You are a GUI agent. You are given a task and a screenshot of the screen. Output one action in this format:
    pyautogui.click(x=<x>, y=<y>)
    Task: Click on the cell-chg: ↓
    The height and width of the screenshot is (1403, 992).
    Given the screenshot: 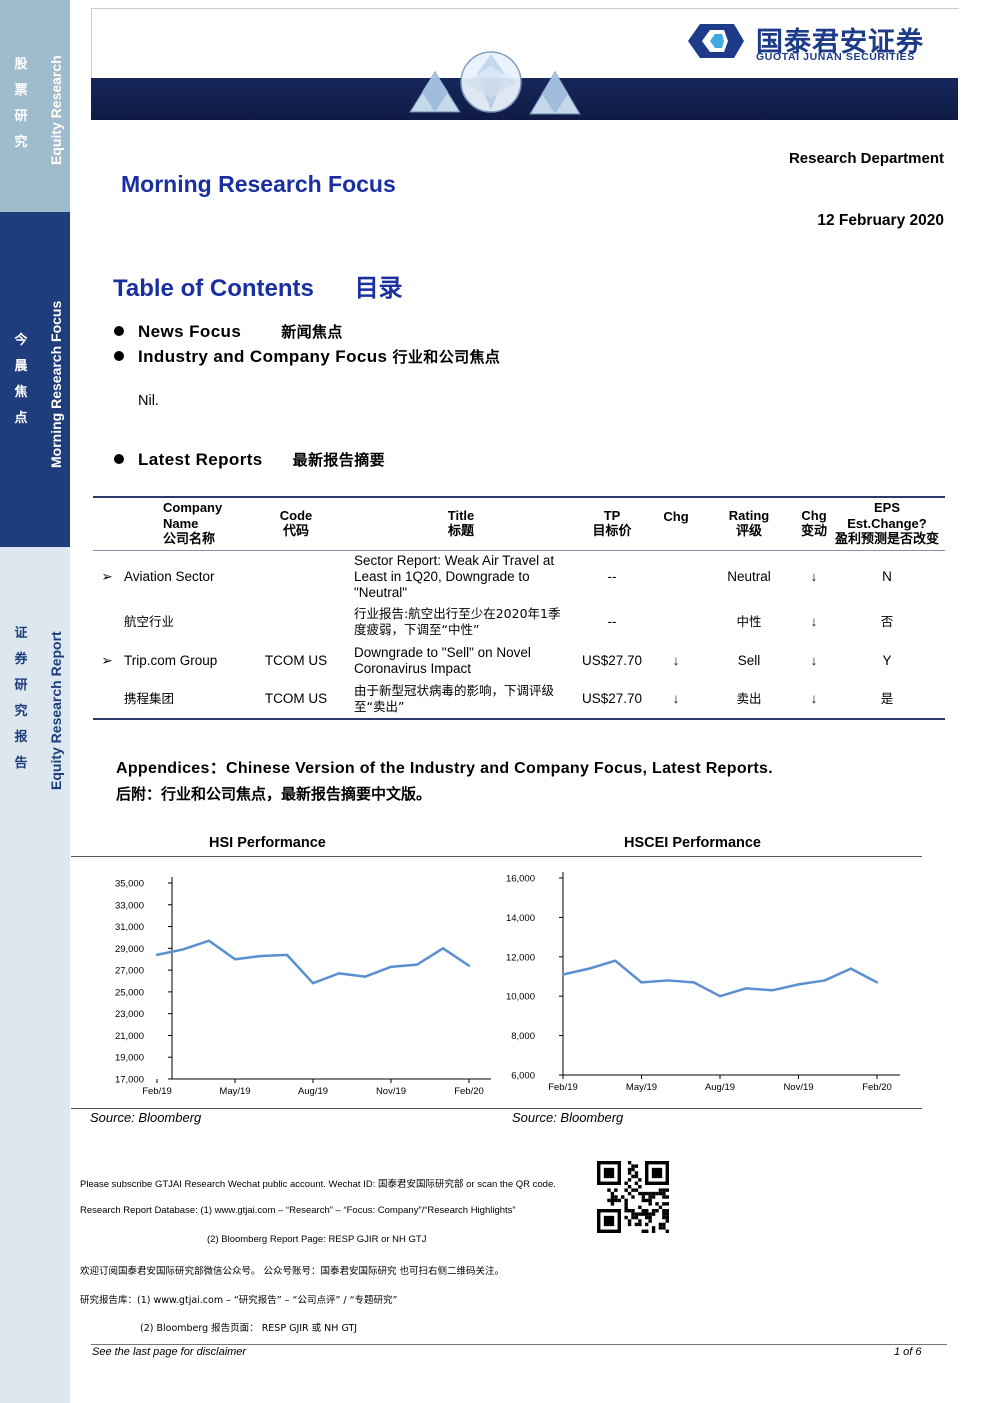 What is the action you would take?
    pyautogui.click(x=676, y=660)
    